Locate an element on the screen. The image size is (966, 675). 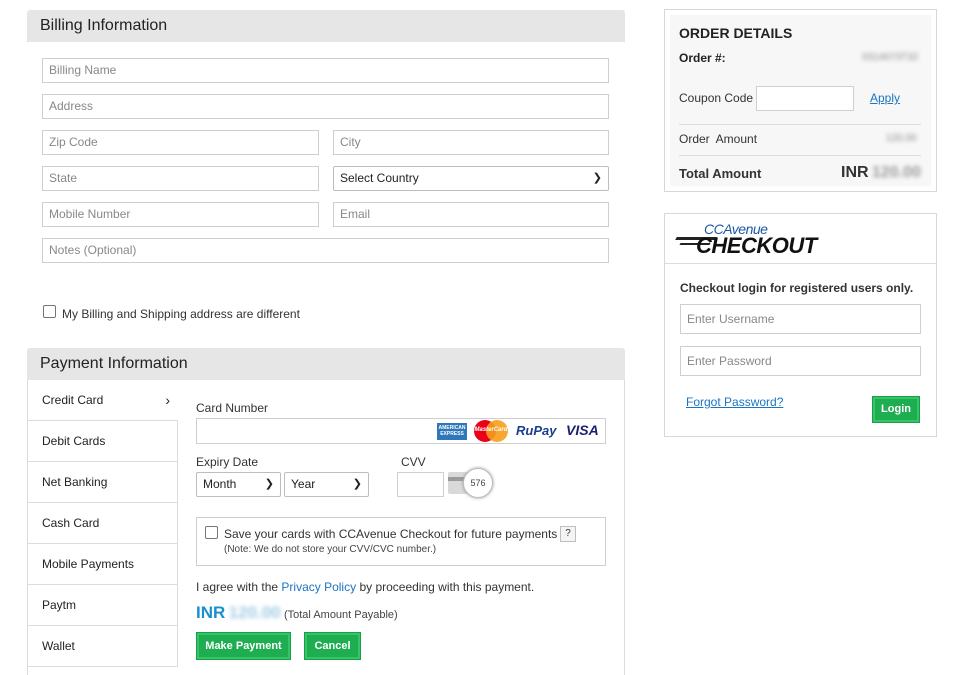
billing-name-input: Billing Name is located at coordinates (325, 70).